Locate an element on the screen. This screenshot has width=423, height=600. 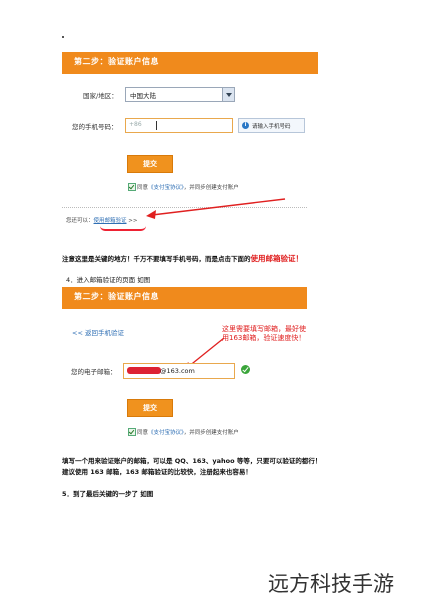
warning-line: 注意这里是关键的地方！千万不要填写手机号码，而是点击下面的使用邮箱验证！ is located at coordinates (182, 258).